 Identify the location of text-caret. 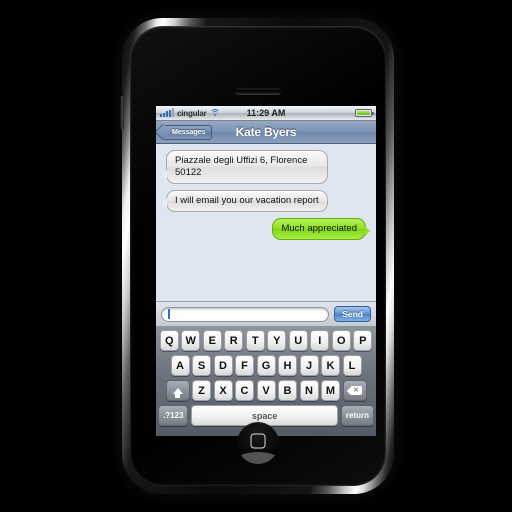
(169, 314).